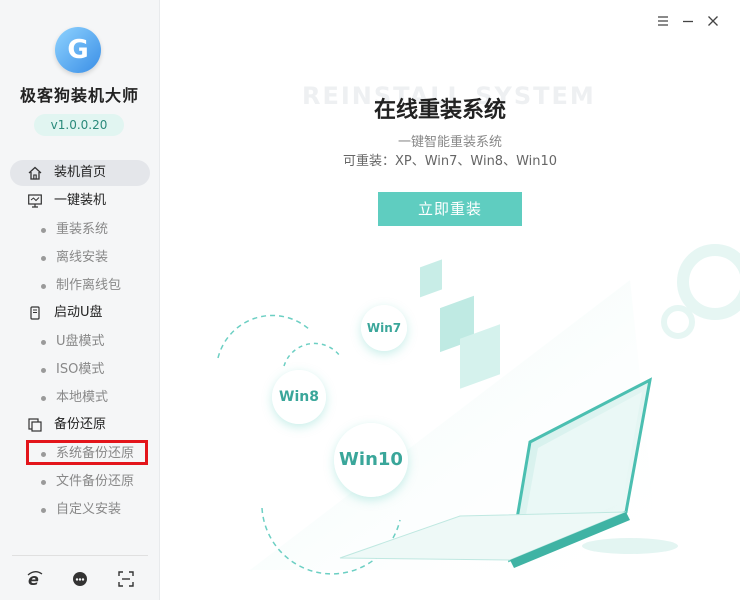 Image resolution: width=740 pixels, height=604 pixels. What do you see at coordinates (80, 230) in the screenshot?
I see `sidebar-subitem-reinstall: 重装系统` at bounding box center [80, 230].